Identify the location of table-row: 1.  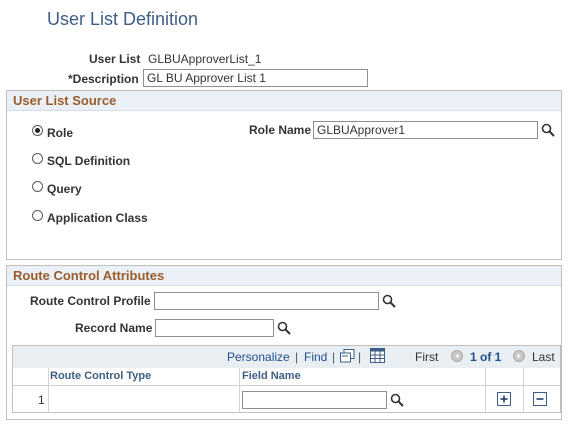
(286, 399).